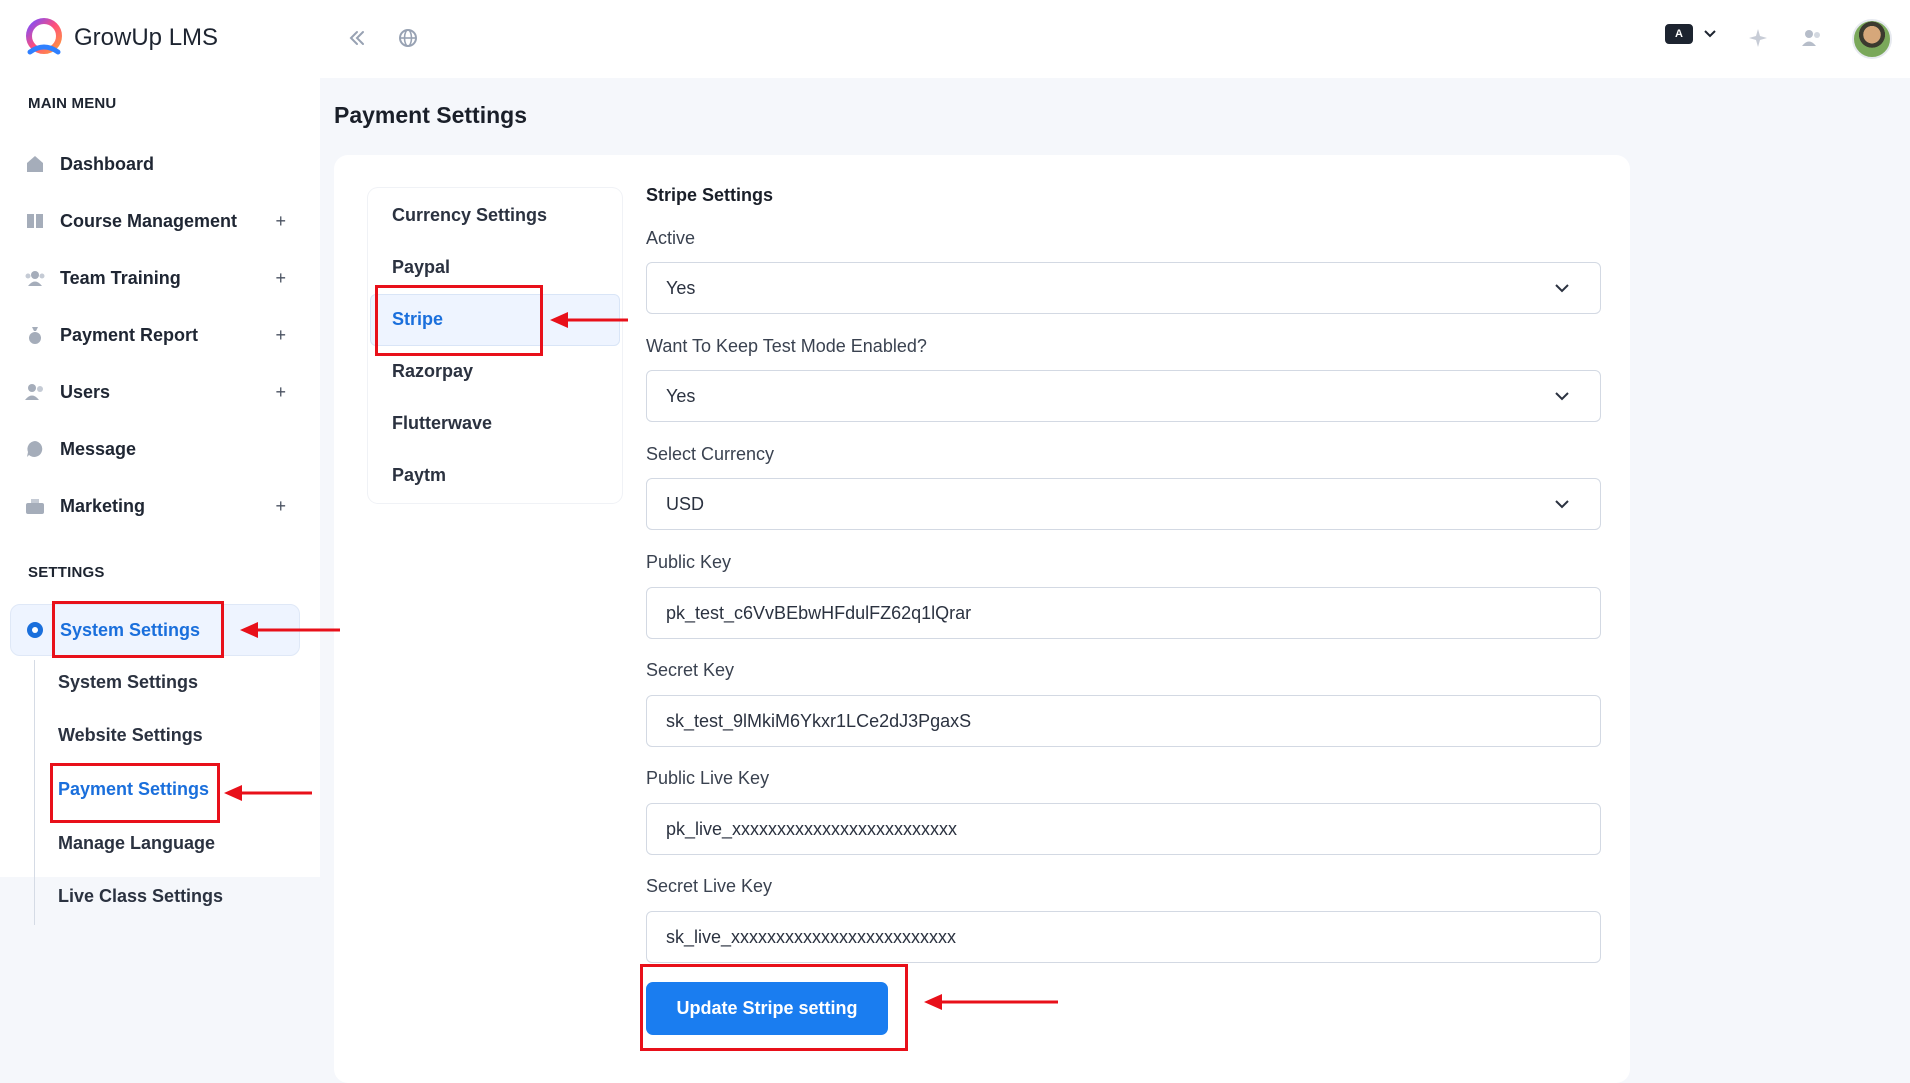 The width and height of the screenshot is (1910, 1083). Describe the element at coordinates (35, 164) in the screenshot. I see `home-icon` at that location.